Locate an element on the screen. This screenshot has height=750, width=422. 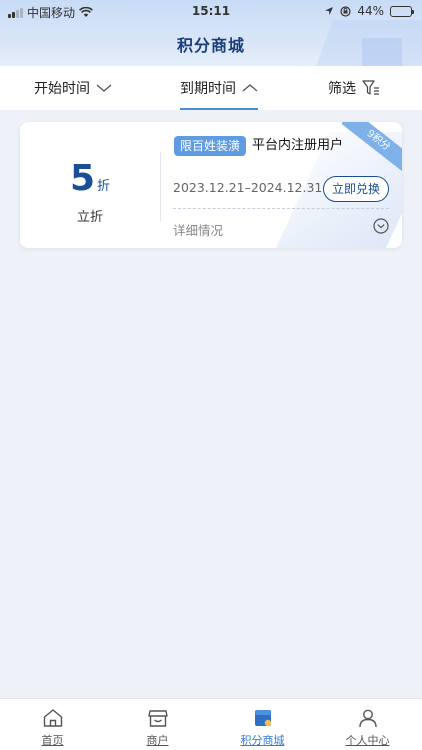
tab-points-mall: 积分商城 is located at coordinates (262, 724).